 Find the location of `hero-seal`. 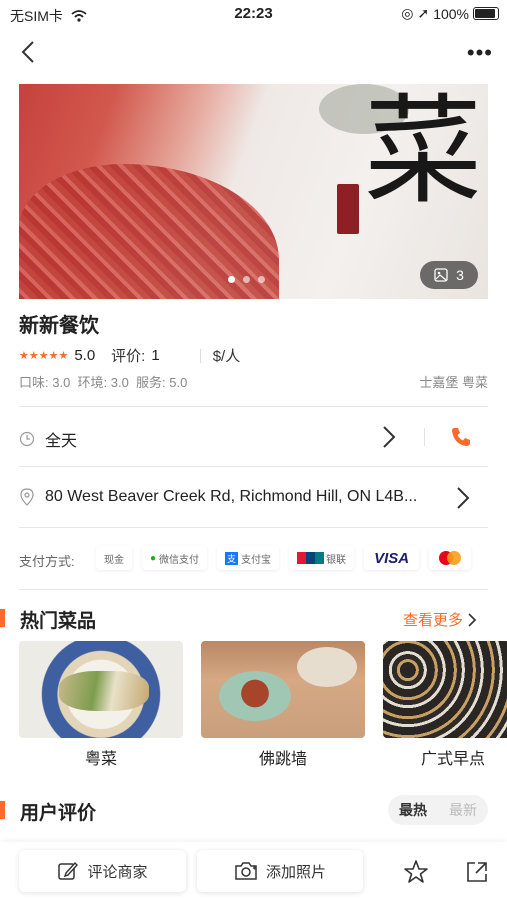

hero-seal is located at coordinates (348, 209).